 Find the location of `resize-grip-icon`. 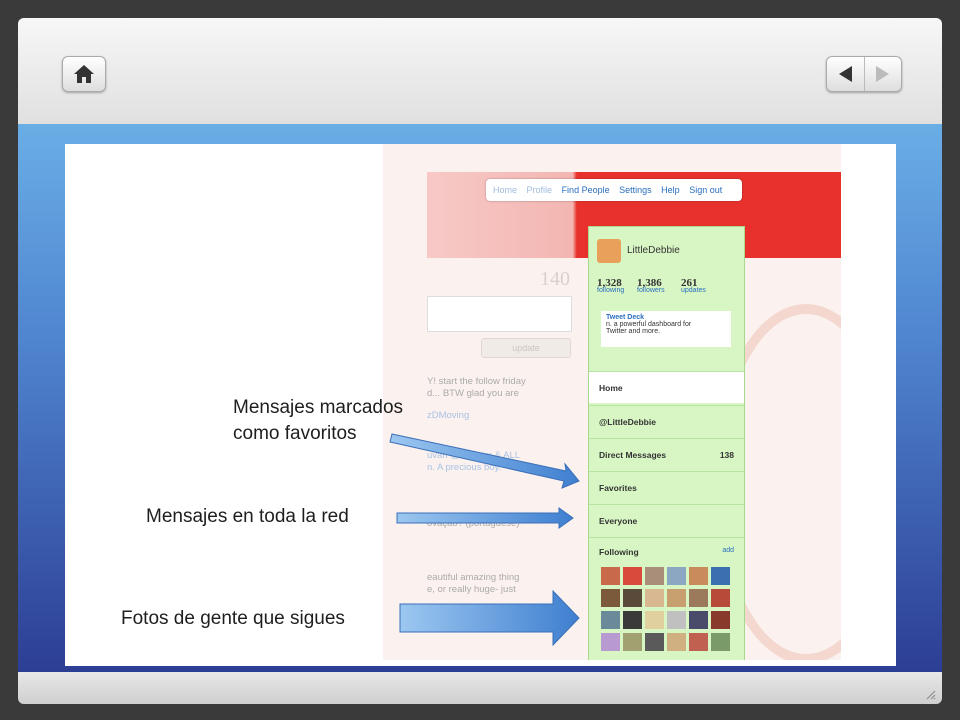

resize-grip-icon is located at coordinates (930, 694).